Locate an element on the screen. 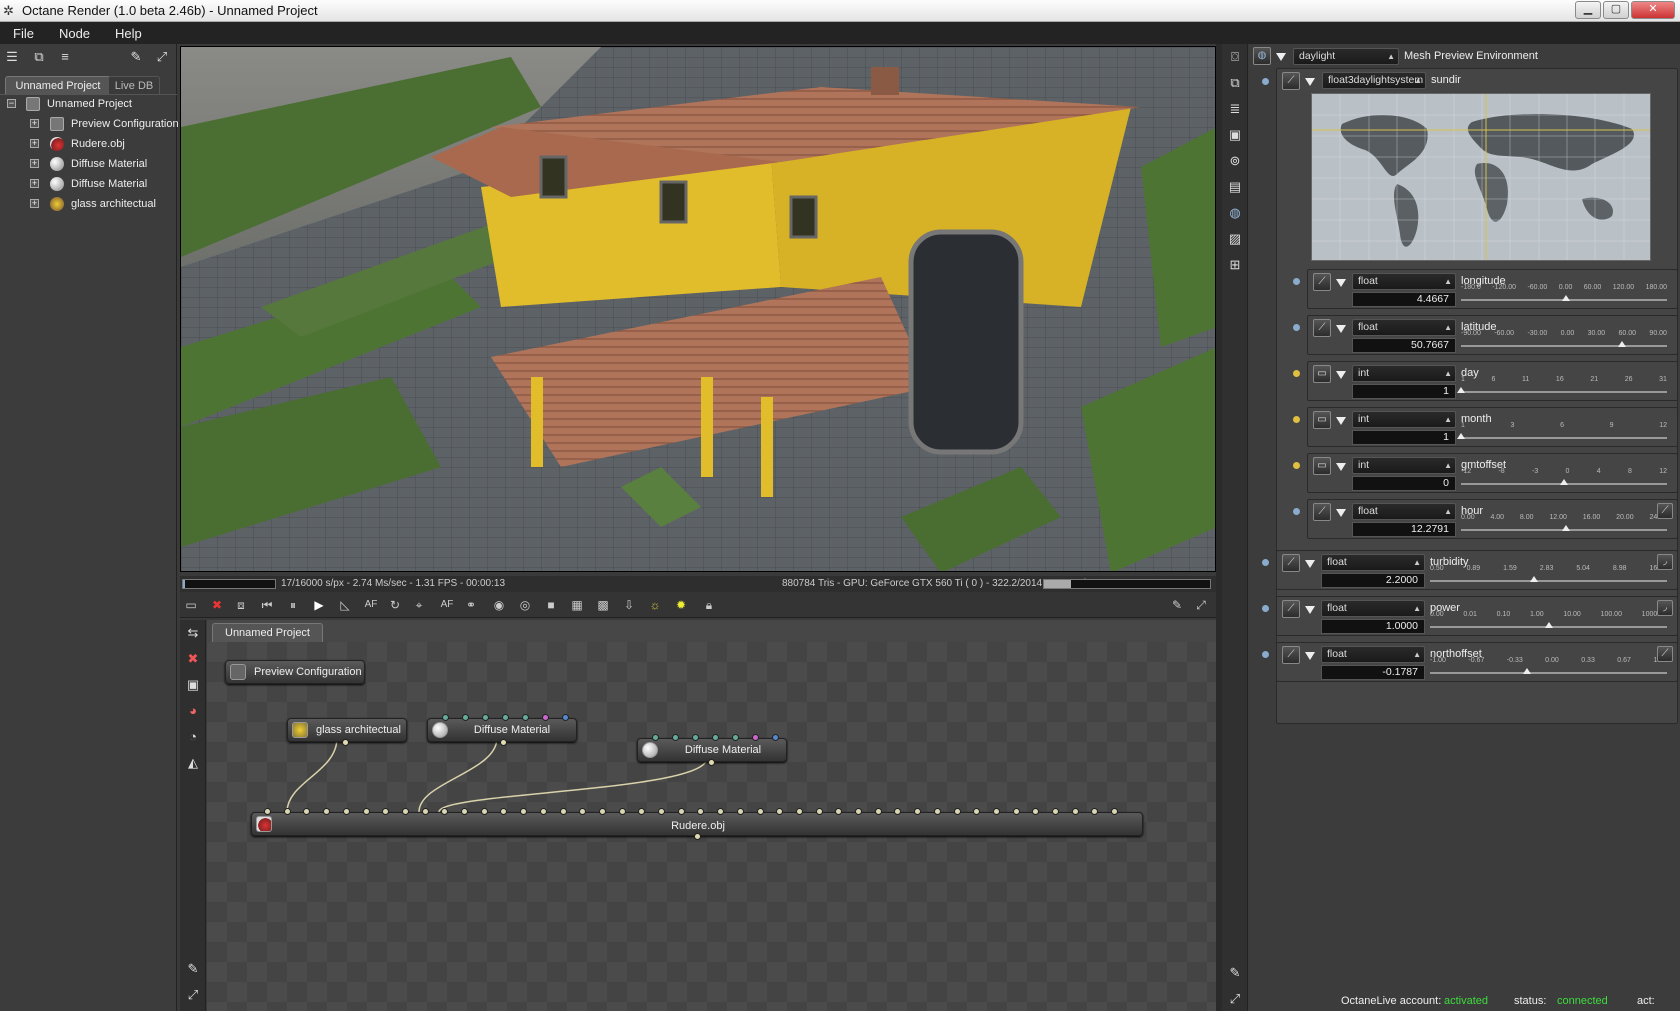 This screenshot has width=1680, height=1011. export-icon: ⇩ is located at coordinates (629, 605).